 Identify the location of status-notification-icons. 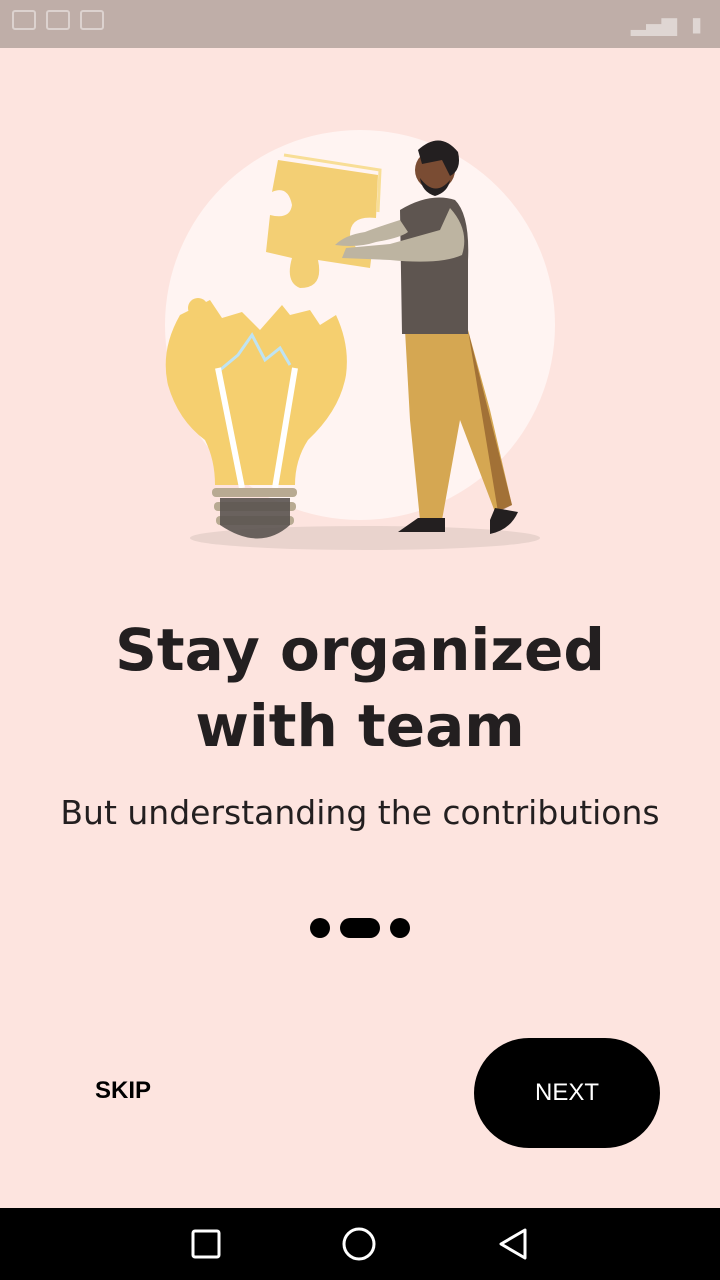
(58, 20).